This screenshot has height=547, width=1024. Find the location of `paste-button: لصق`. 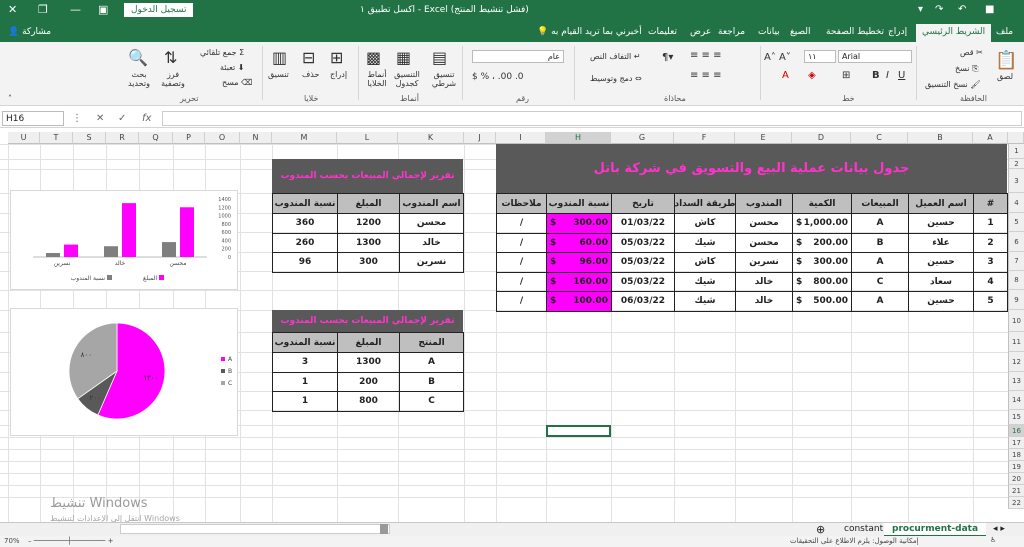

paste-button: لصق is located at coordinates (1005, 76).